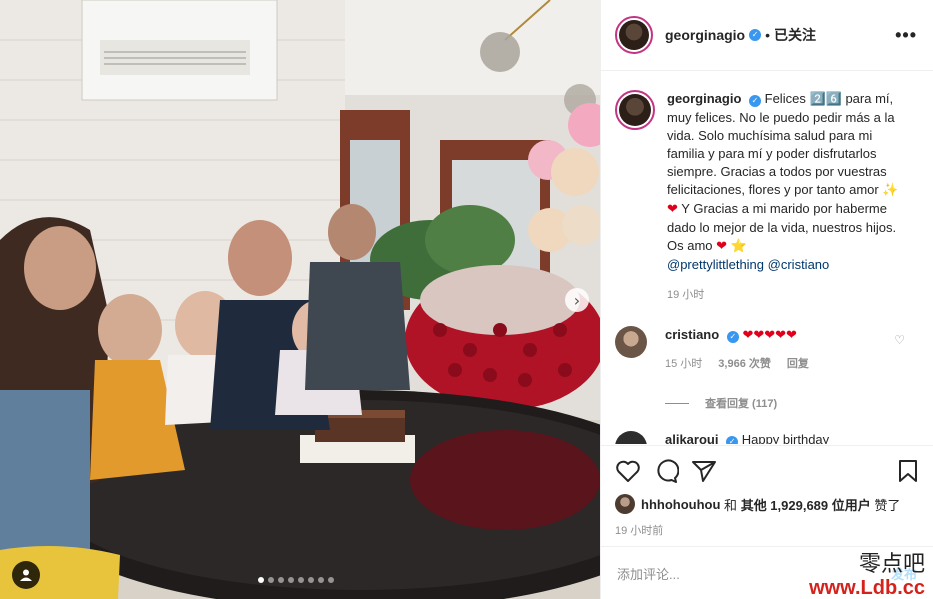 The width and height of the screenshot is (933, 599). I want to click on likes-summary: hhhohouhou 和 其他 1,929,689 位用户 赞了, so click(767, 504).